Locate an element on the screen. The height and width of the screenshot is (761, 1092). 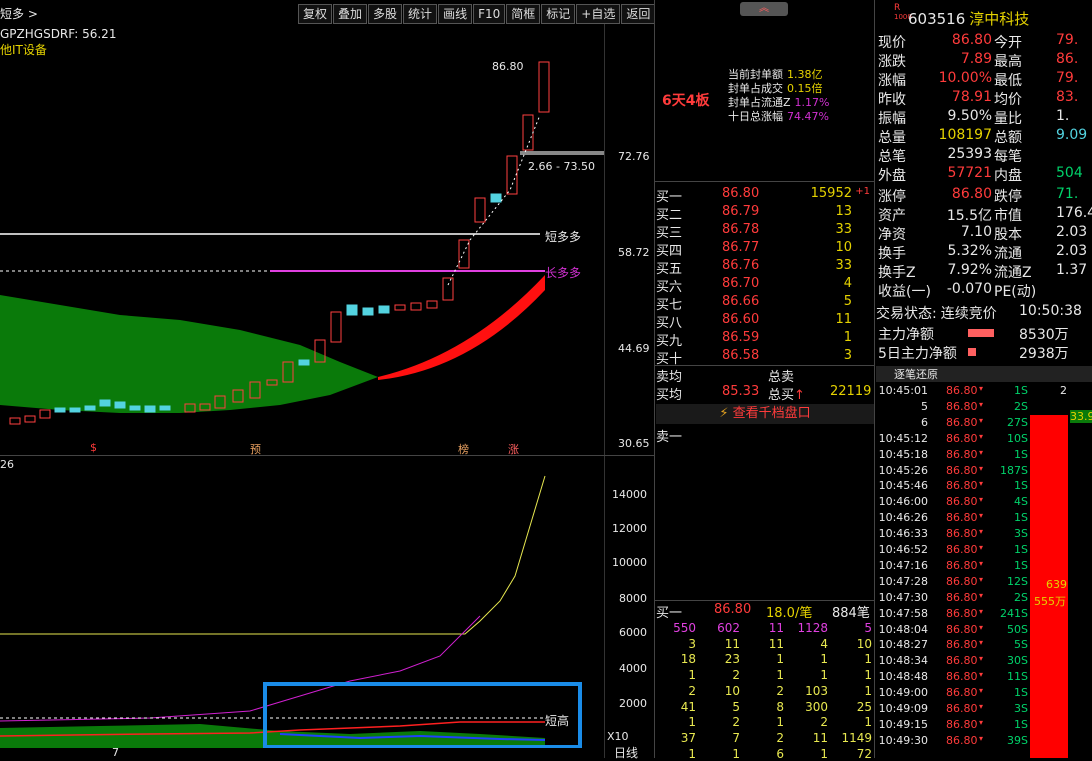
queue-cell: 300 is located at coordinates (816, 706).